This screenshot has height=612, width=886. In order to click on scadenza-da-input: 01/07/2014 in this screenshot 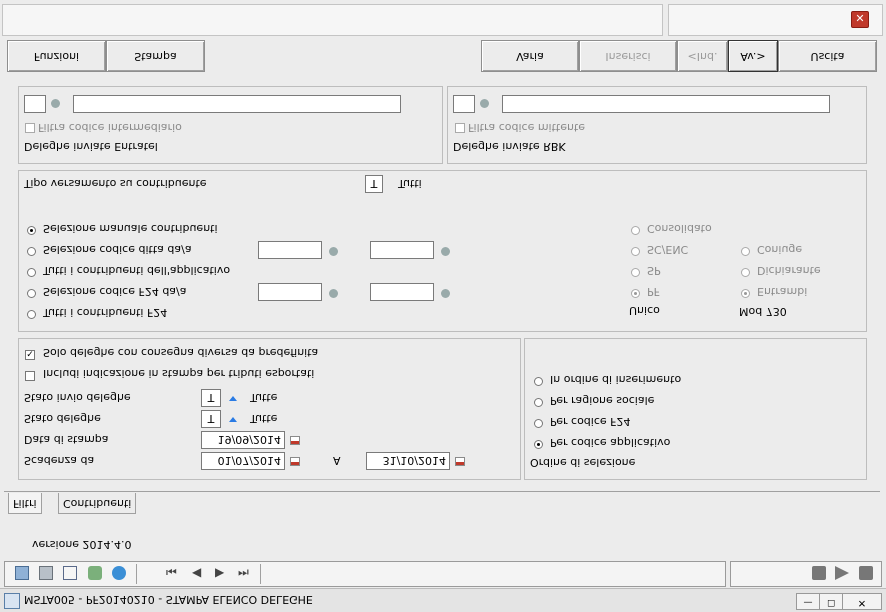, I will do `click(243, 461)`.